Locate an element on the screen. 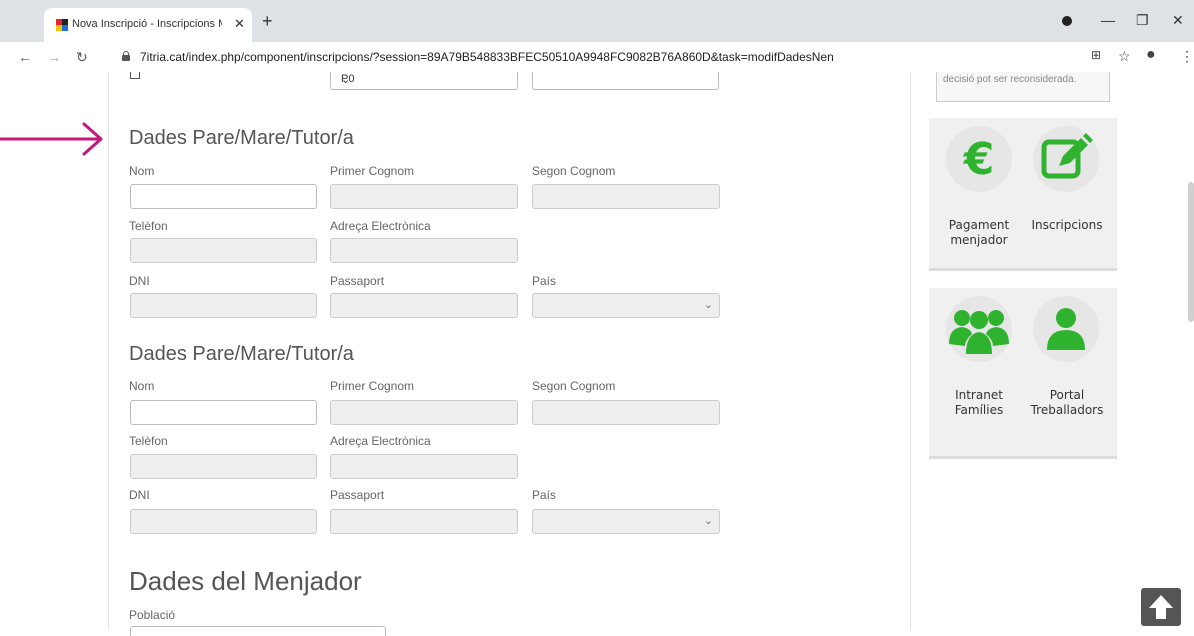 This screenshot has width=1194, height=636. email-input is located at coordinates (424, 250).